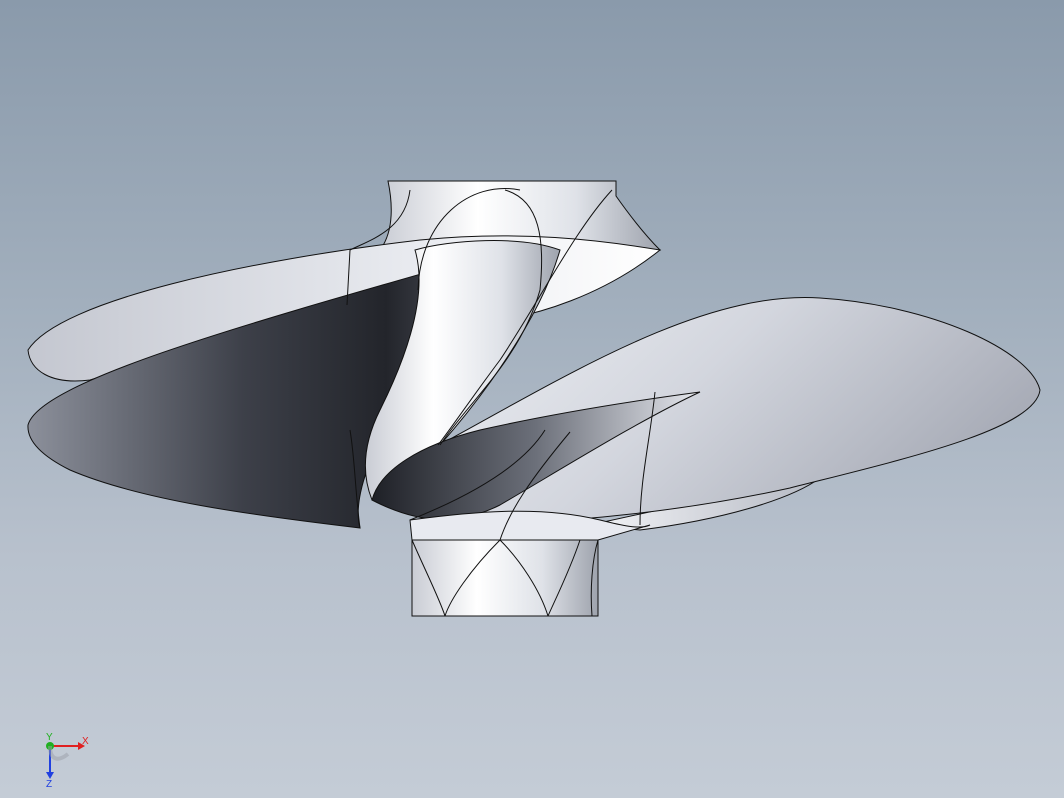 This screenshot has height=798, width=1064. What do you see at coordinates (49, 737) in the screenshot?
I see `triad-y-label: Y` at bounding box center [49, 737].